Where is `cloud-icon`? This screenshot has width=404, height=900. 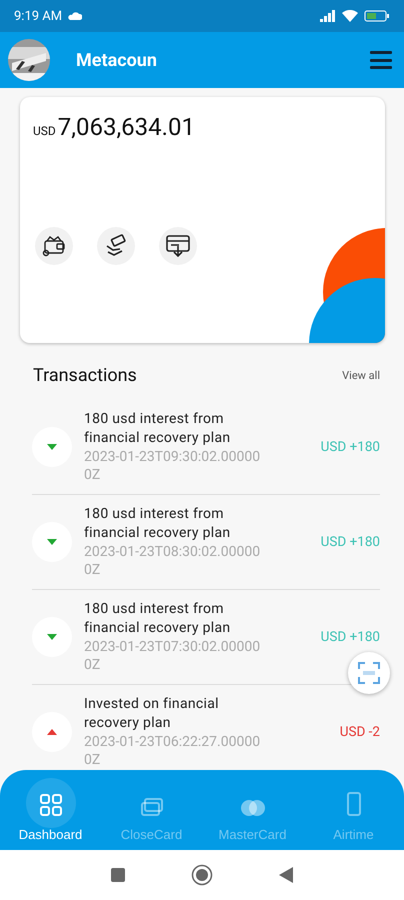 cloud-icon is located at coordinates (75, 16).